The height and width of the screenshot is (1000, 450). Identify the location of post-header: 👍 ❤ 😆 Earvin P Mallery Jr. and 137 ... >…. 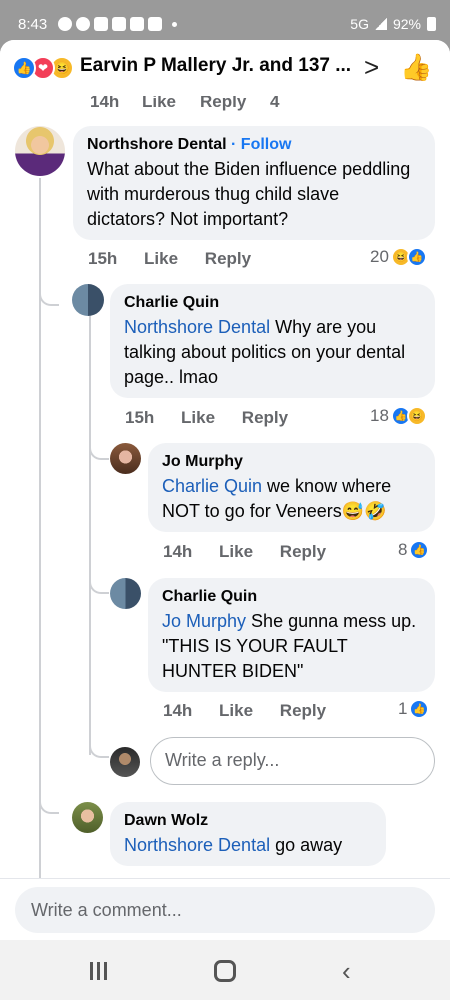
(225, 68).